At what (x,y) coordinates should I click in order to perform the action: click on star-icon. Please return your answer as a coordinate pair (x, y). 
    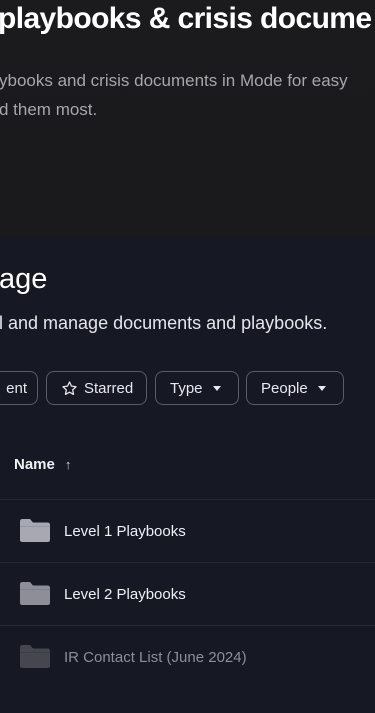
    Looking at the image, I should click on (69, 388).